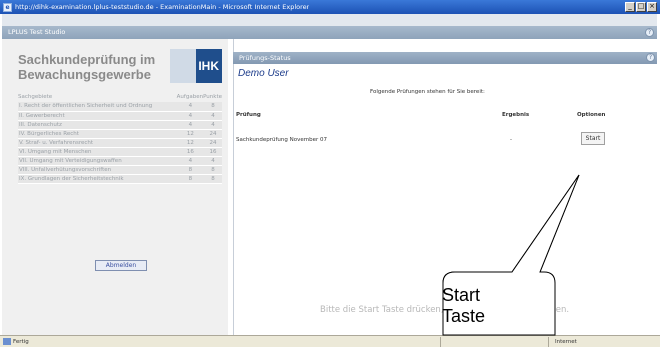  What do you see at coordinates (97, 170) in the screenshot?
I see `subject-name: VIII. Unfallverhütungsvorschriften` at bounding box center [97, 170].